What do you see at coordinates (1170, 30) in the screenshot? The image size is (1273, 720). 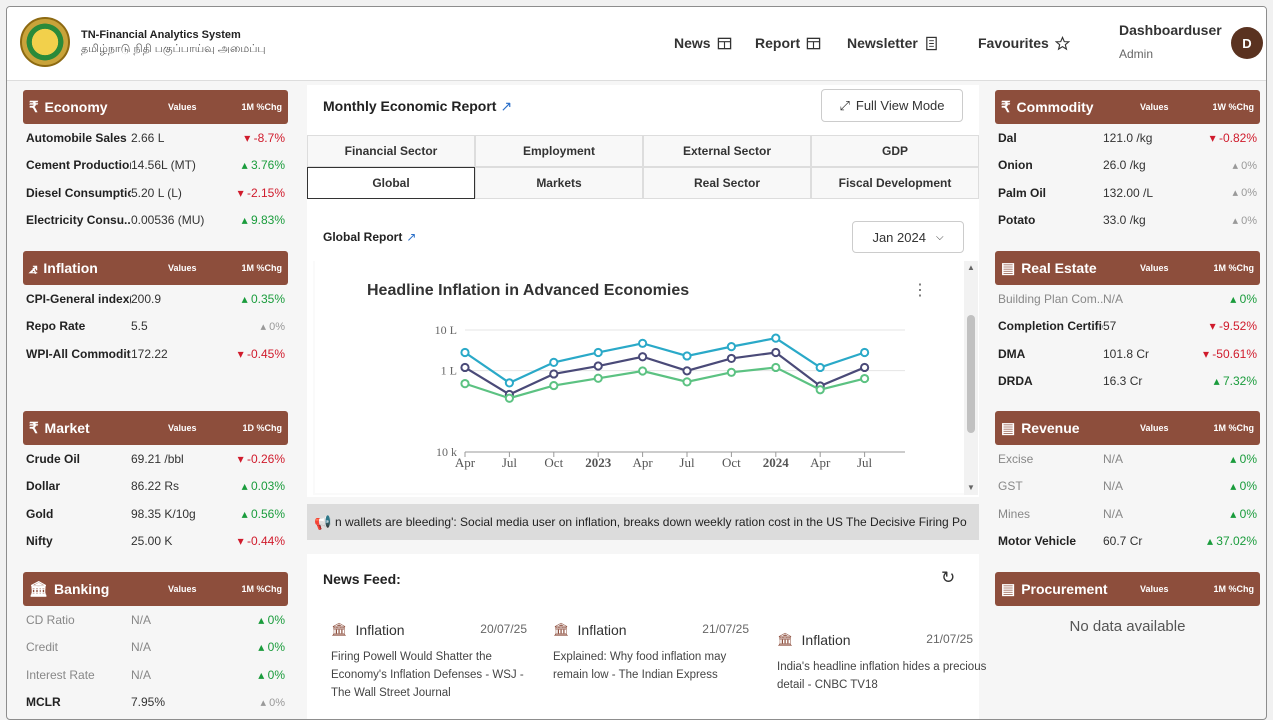 I see `user-name: Dashboarduser` at bounding box center [1170, 30].